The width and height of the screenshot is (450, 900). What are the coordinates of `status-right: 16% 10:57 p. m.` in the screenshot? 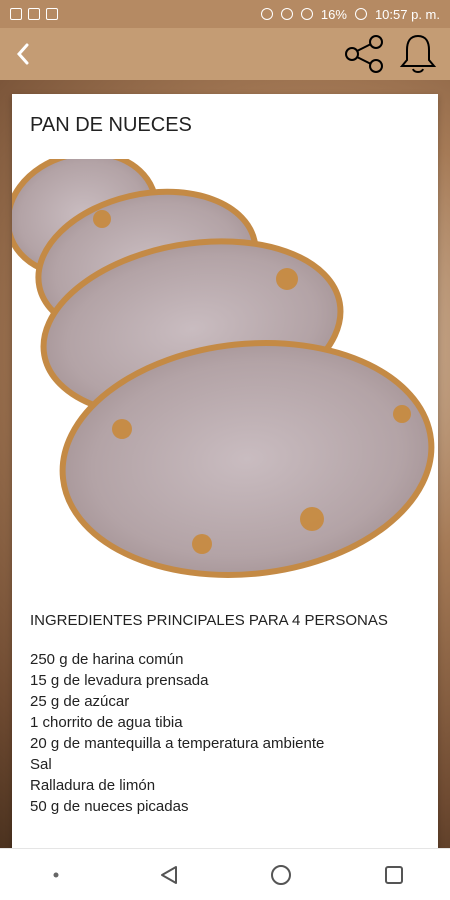 It's located at (350, 14).